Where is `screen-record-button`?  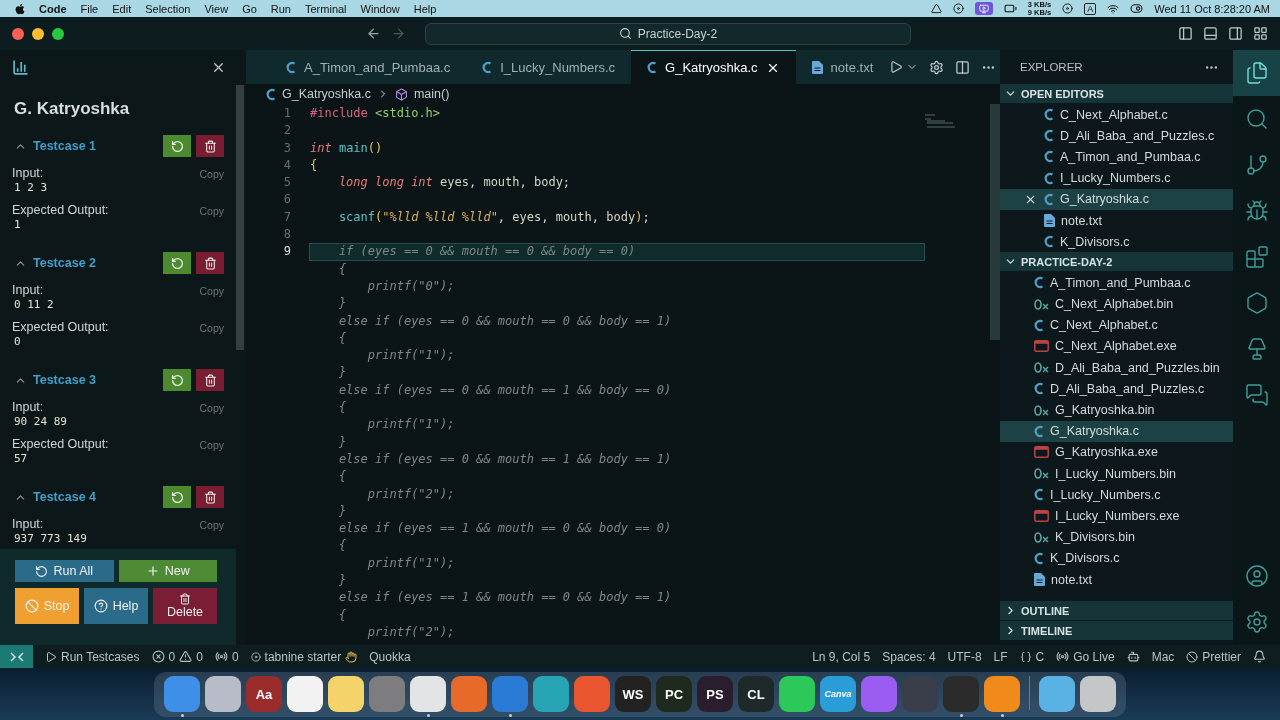 screen-record-button is located at coordinates (983, 8).